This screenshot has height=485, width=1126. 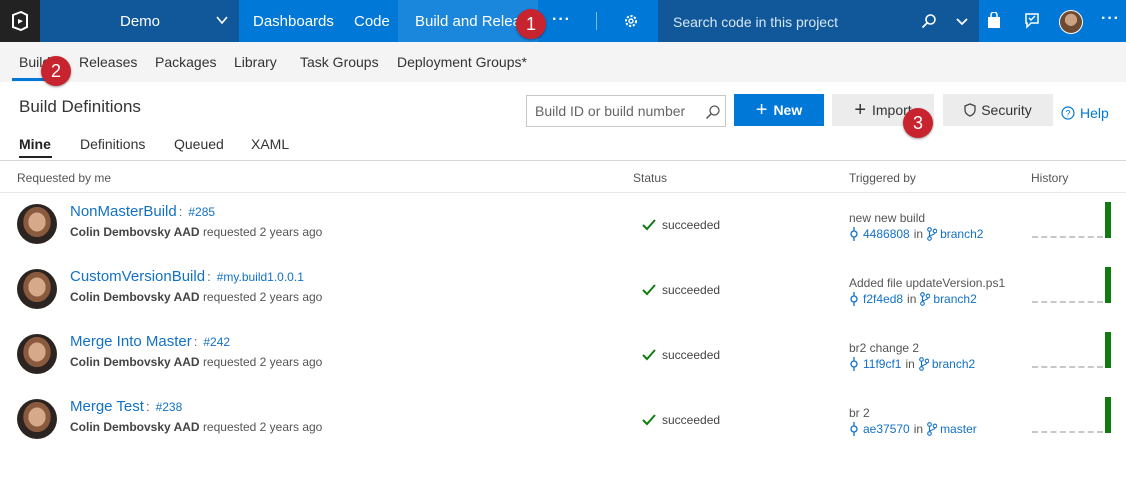 What do you see at coordinates (994, 22) in the screenshot?
I see `marketplace-bag-icon` at bounding box center [994, 22].